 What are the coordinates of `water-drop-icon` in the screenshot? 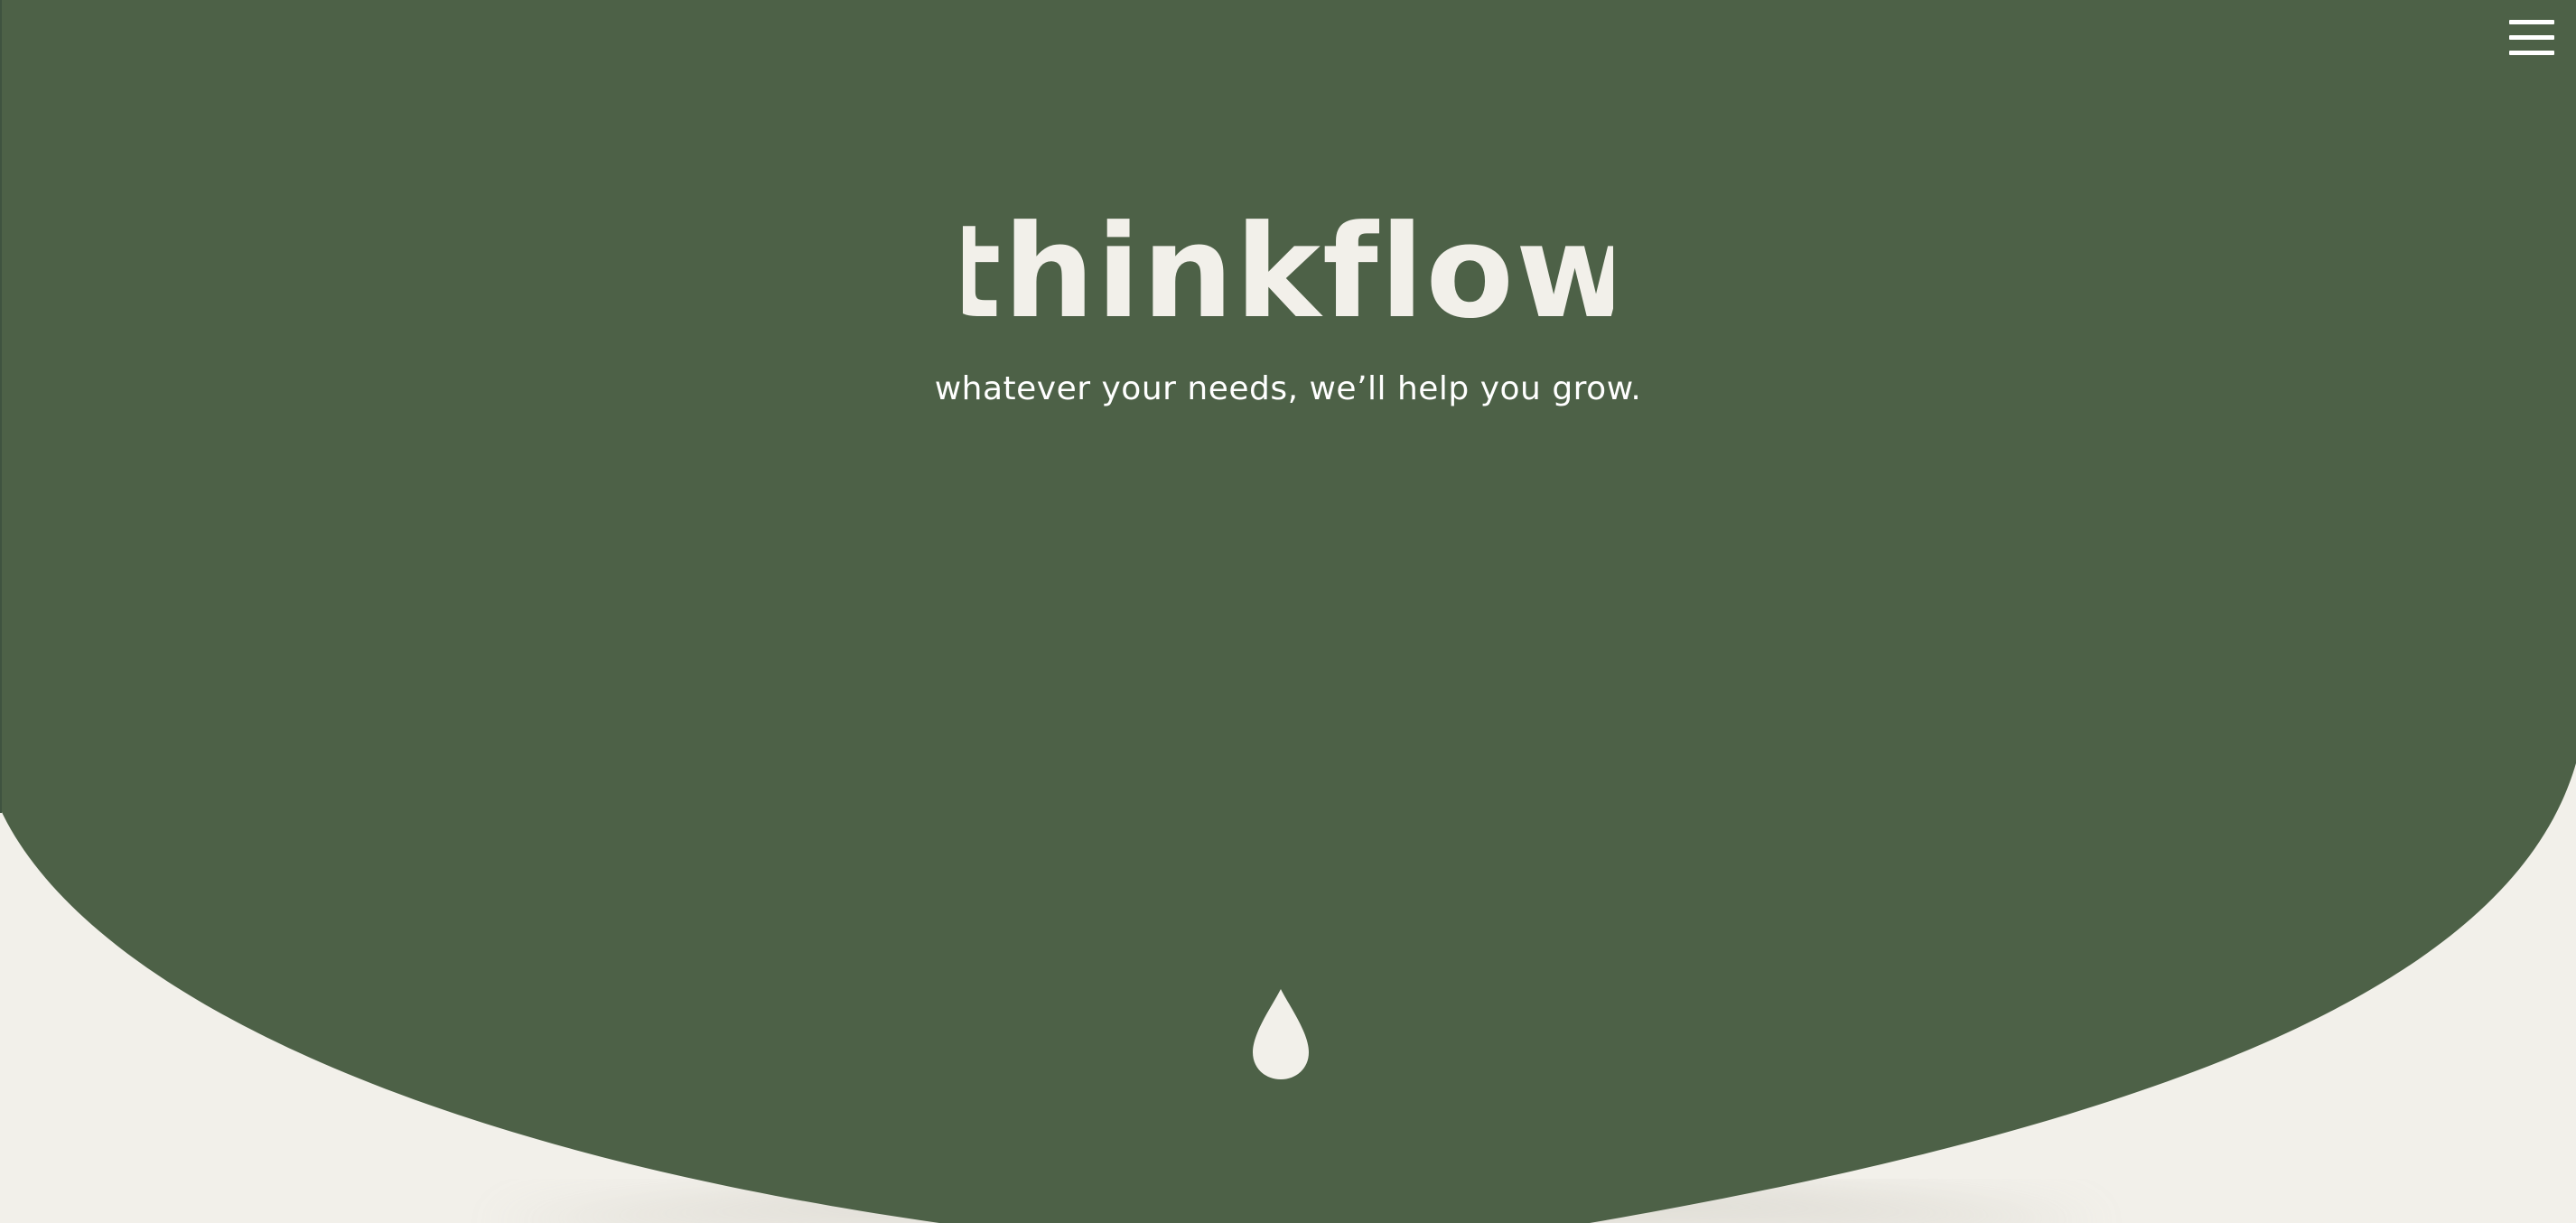 It's located at (1281, 1035).